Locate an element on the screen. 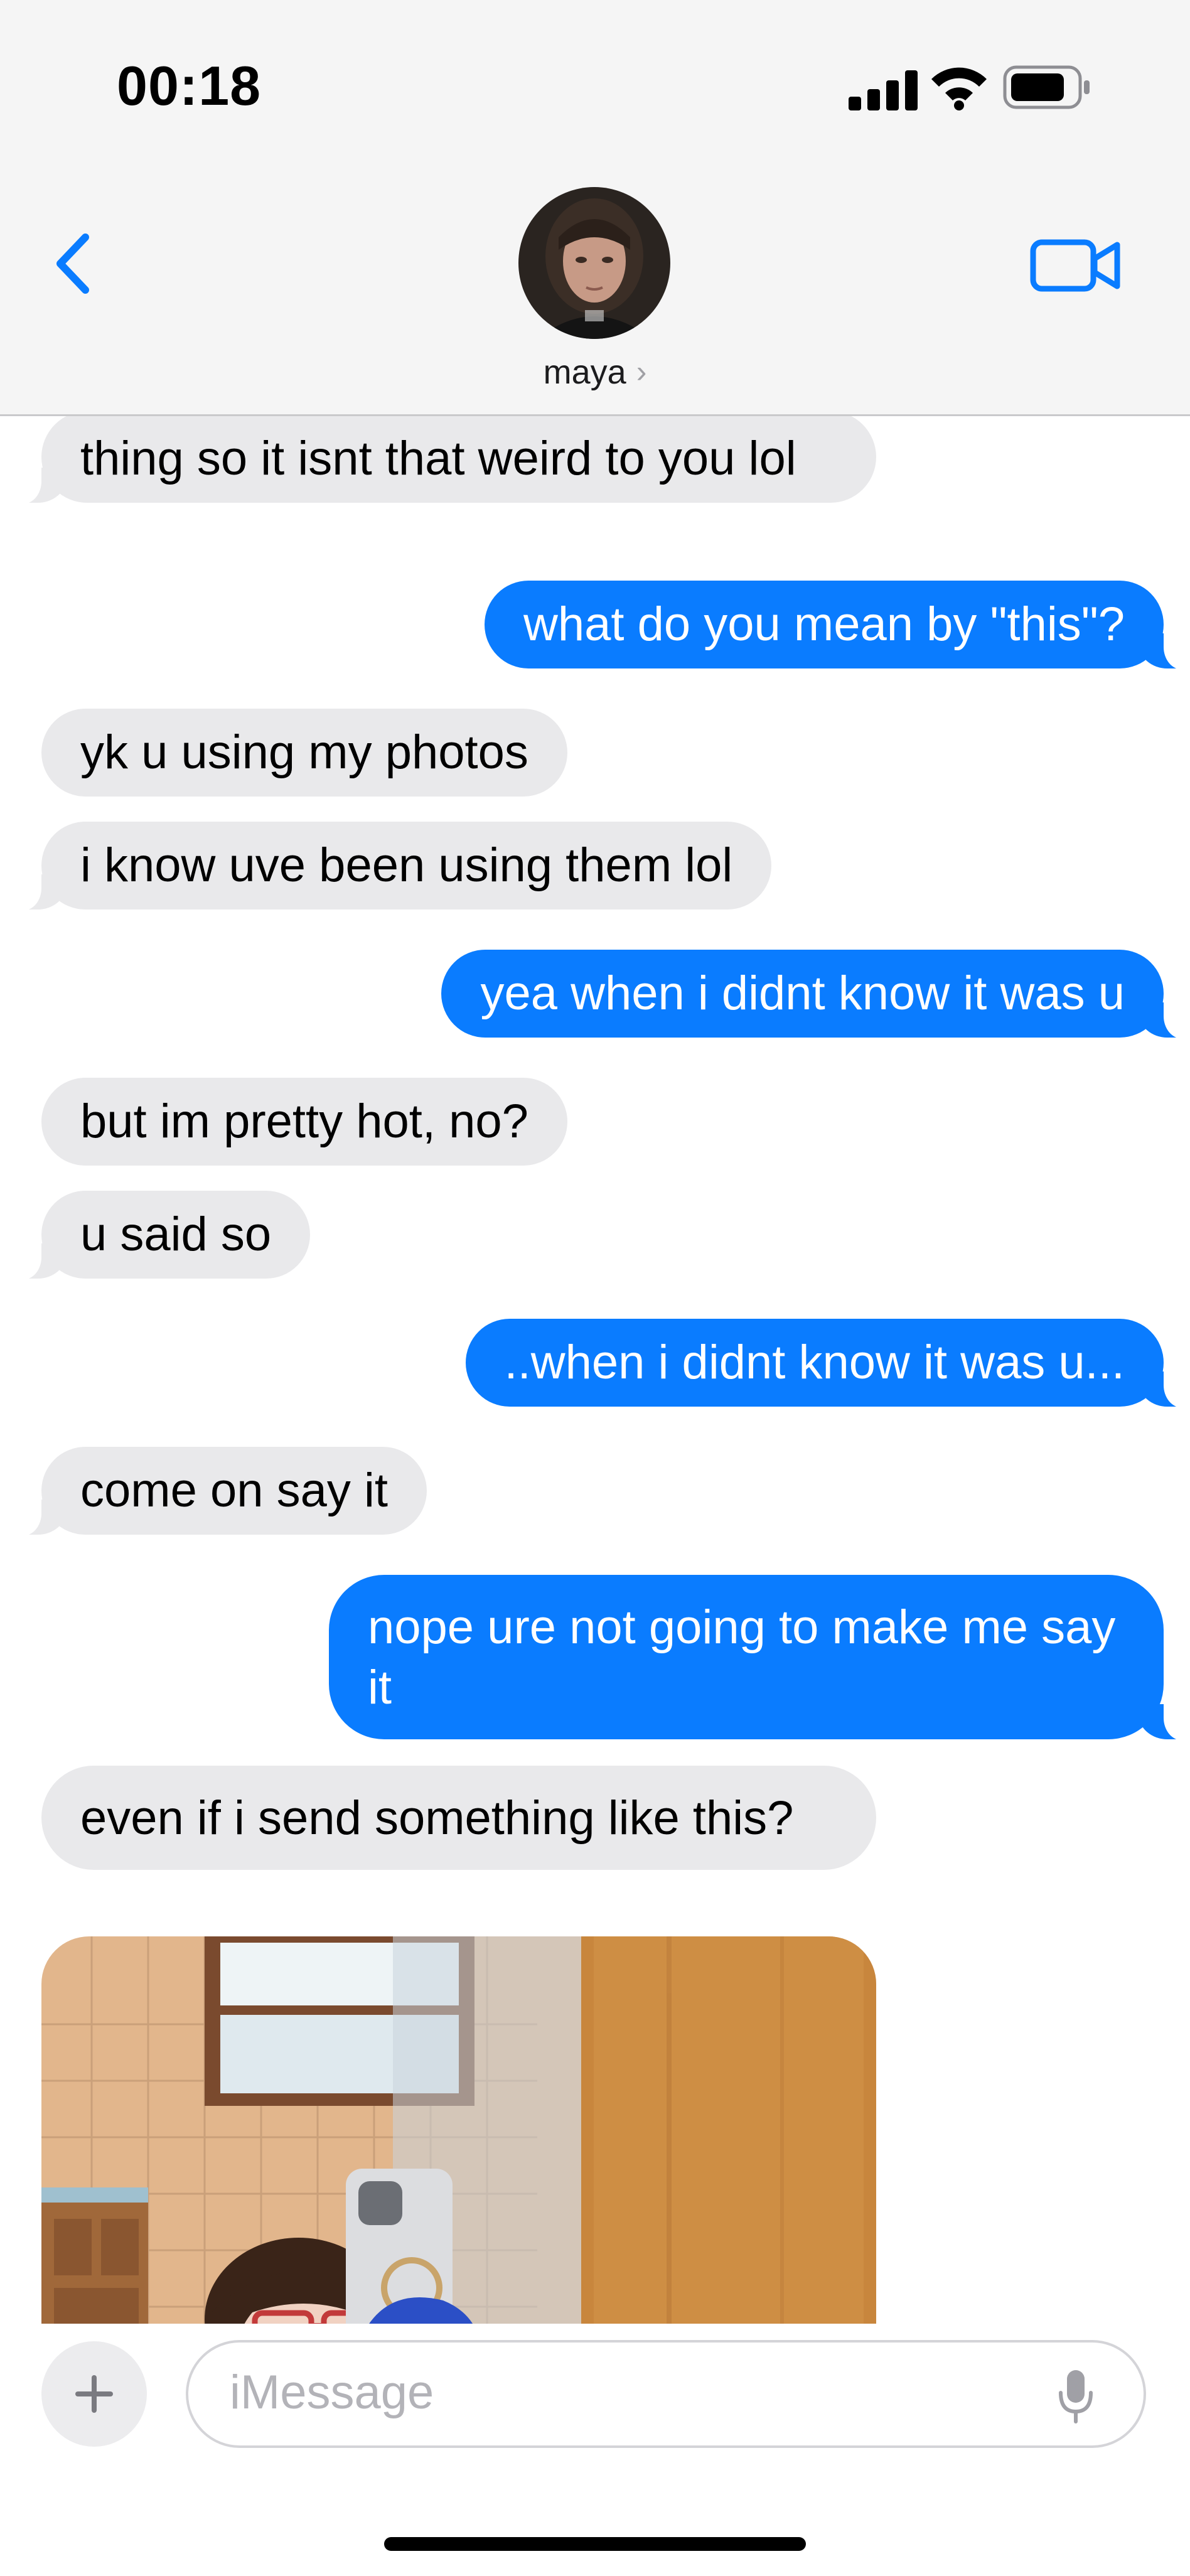 This screenshot has width=1190, height=2576. incoming-message: come on say it is located at coordinates (218, 1491).